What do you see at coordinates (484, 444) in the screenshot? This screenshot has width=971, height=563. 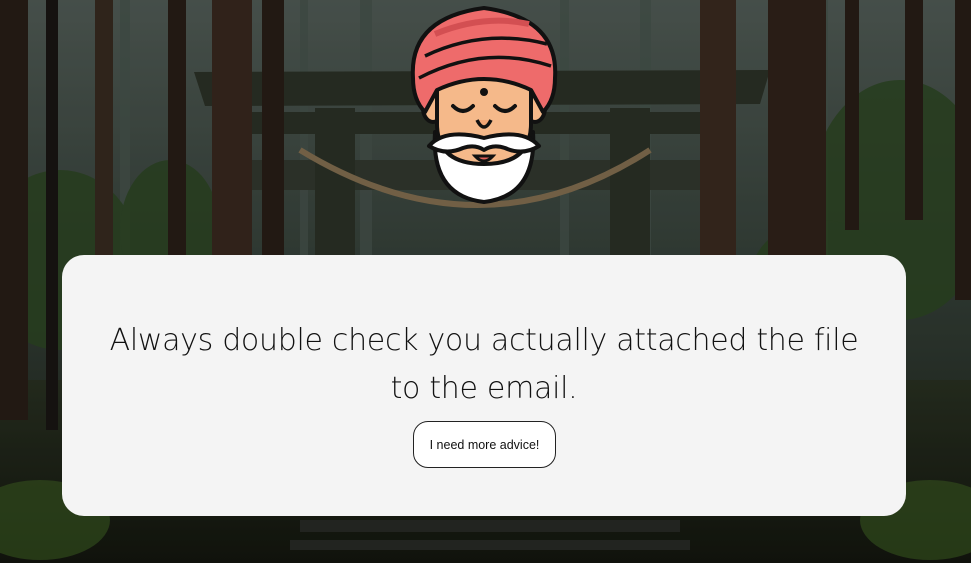 I see `more-advice-button: I need more advice!` at bounding box center [484, 444].